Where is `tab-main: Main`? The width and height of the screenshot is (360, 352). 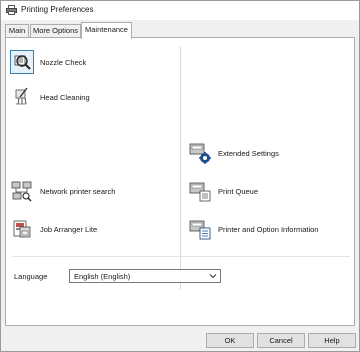 tab-main: Main is located at coordinates (17, 31).